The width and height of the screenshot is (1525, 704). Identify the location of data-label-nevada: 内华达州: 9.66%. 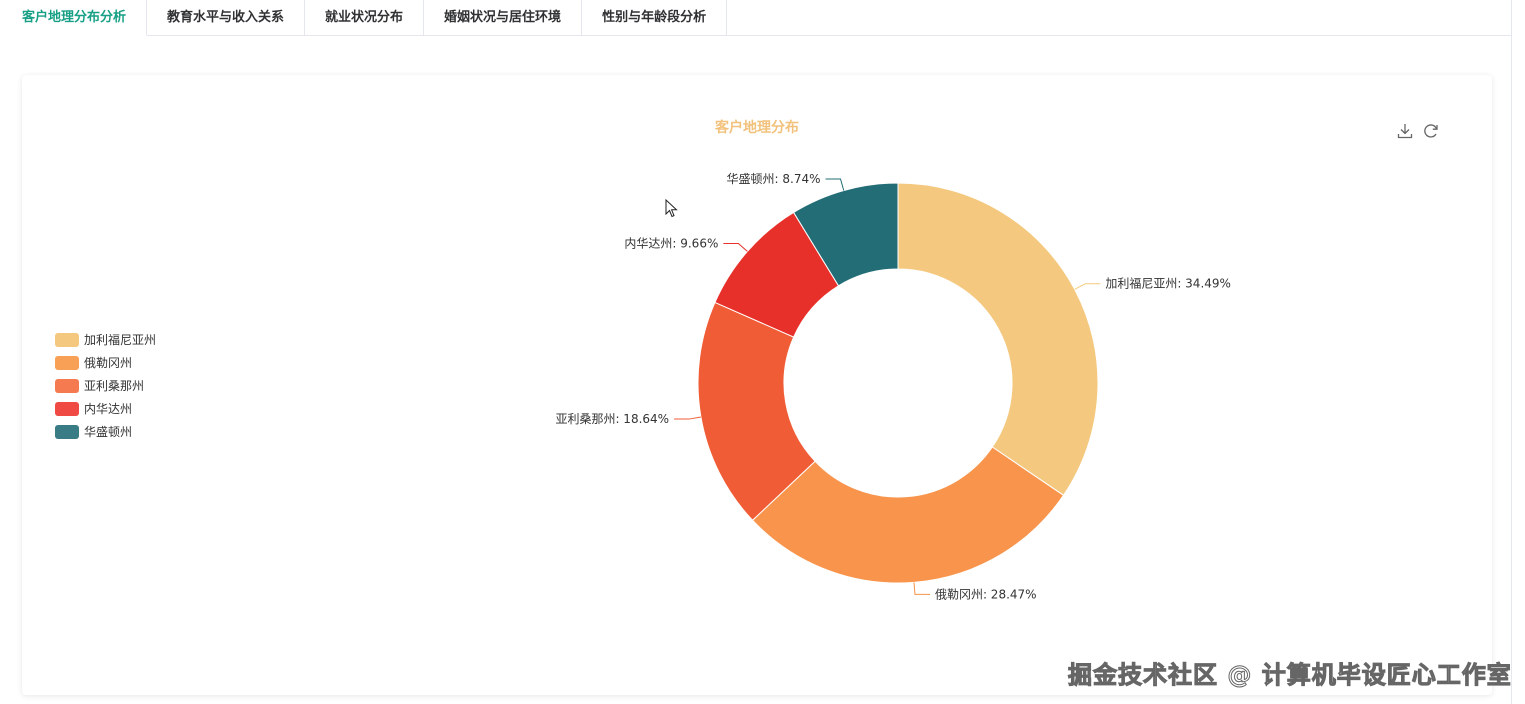
(671, 244).